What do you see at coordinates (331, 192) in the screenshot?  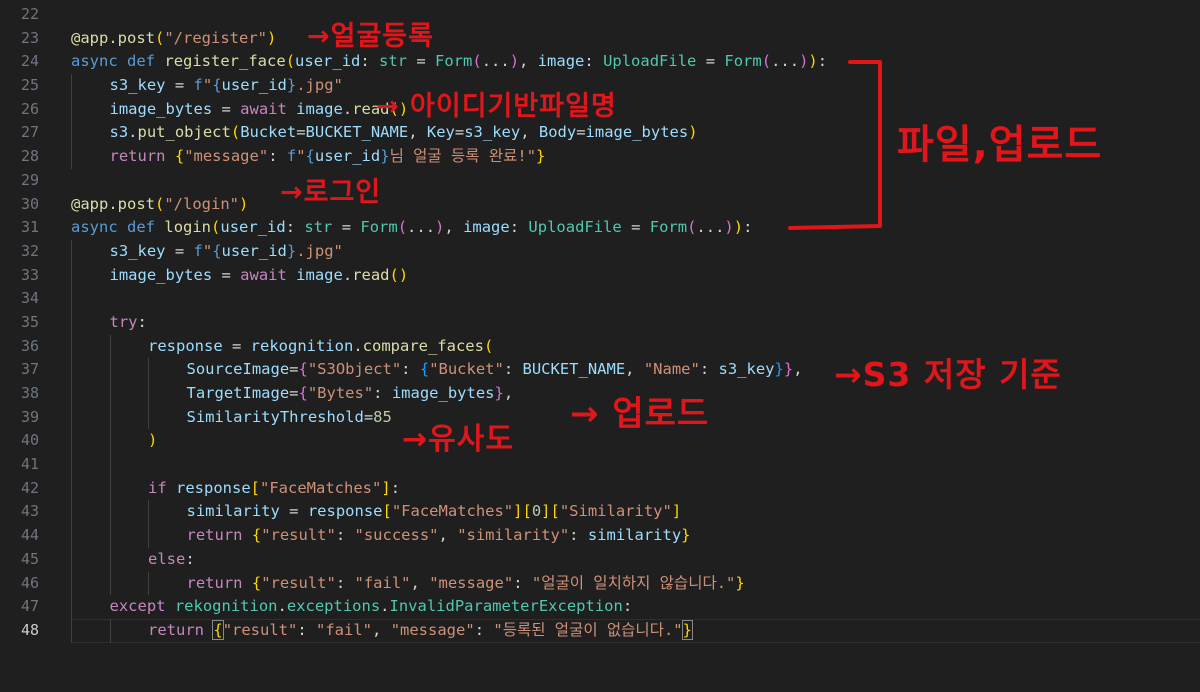 I see `annotation-login: →로그인` at bounding box center [331, 192].